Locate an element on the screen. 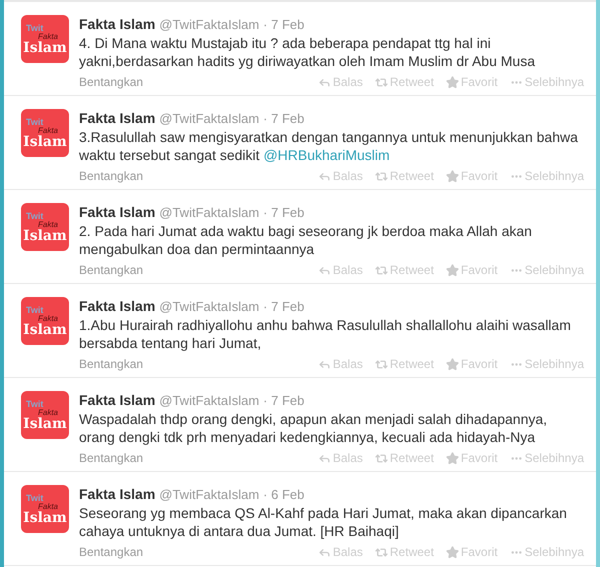 The height and width of the screenshot is (567, 600). tweet-text: 3.Rasulullah saw mengisyaratkan dengan tangannya untuk menunjukkan bahwa waktu tersebut sangat sedikit @HRBukhariMuslim is located at coordinates (329, 146).